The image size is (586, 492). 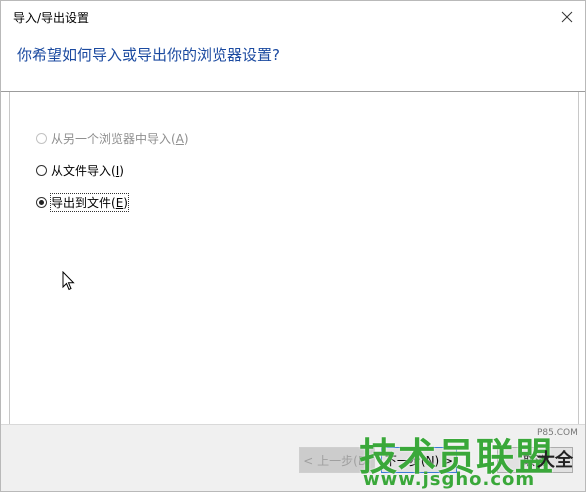 What do you see at coordinates (148, 55) in the screenshot?
I see `wizard-question: 你希望如何导入或导出你的浏览器设置?` at bounding box center [148, 55].